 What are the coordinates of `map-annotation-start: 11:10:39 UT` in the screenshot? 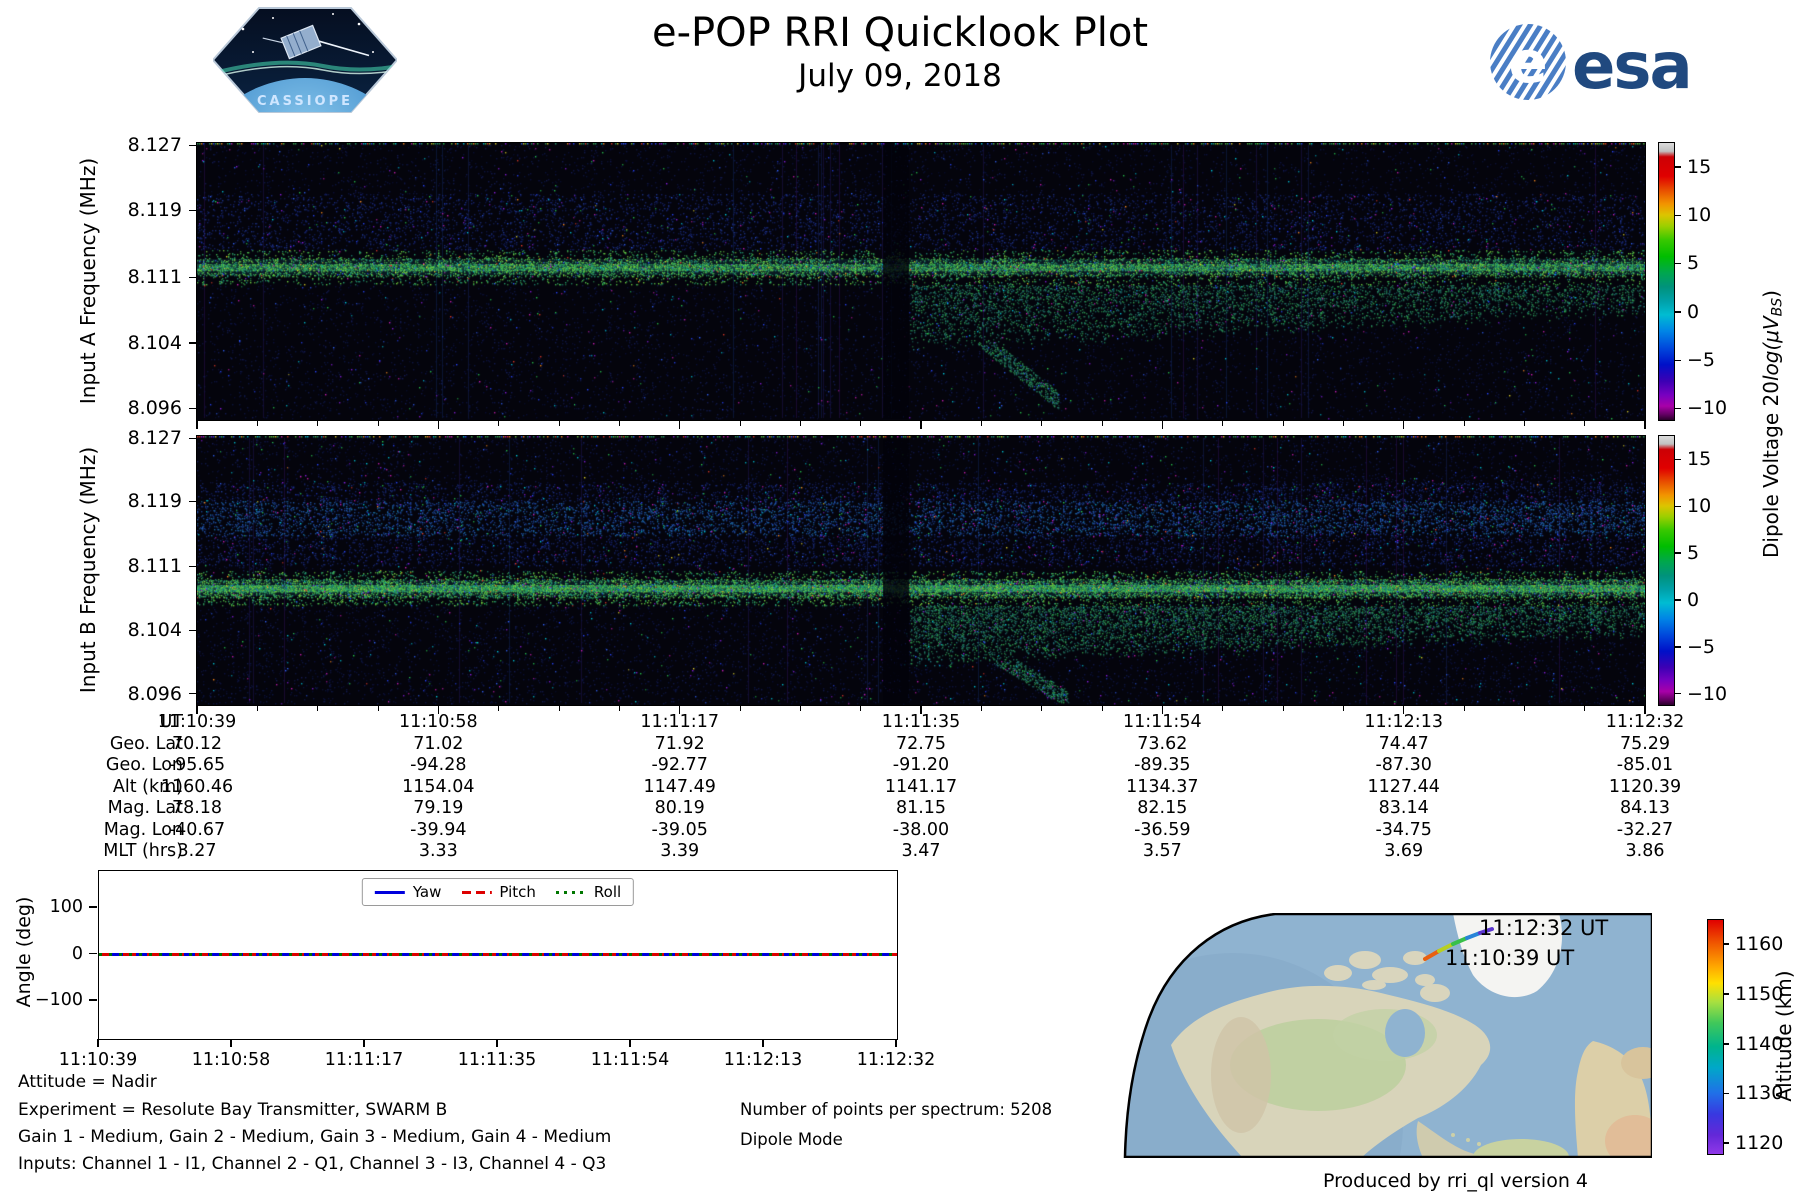 It's located at (1509, 958).